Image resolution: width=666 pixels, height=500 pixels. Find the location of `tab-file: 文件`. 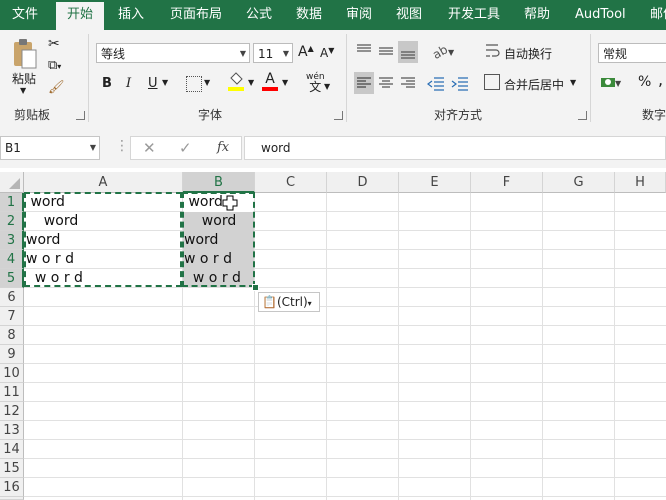

tab-file: 文件 is located at coordinates (25, 15).